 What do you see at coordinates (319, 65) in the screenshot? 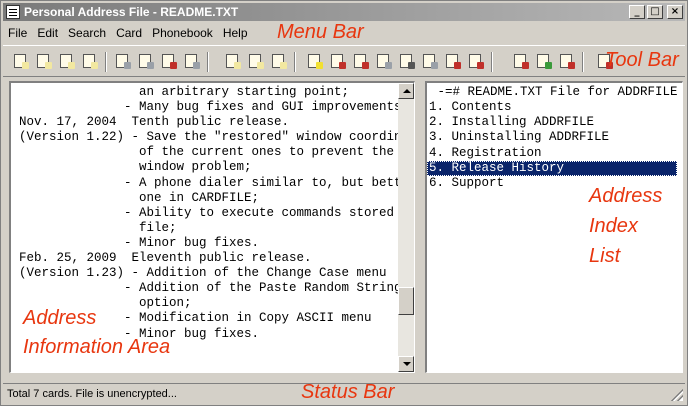
I see `index-accent-icon` at bounding box center [319, 65].